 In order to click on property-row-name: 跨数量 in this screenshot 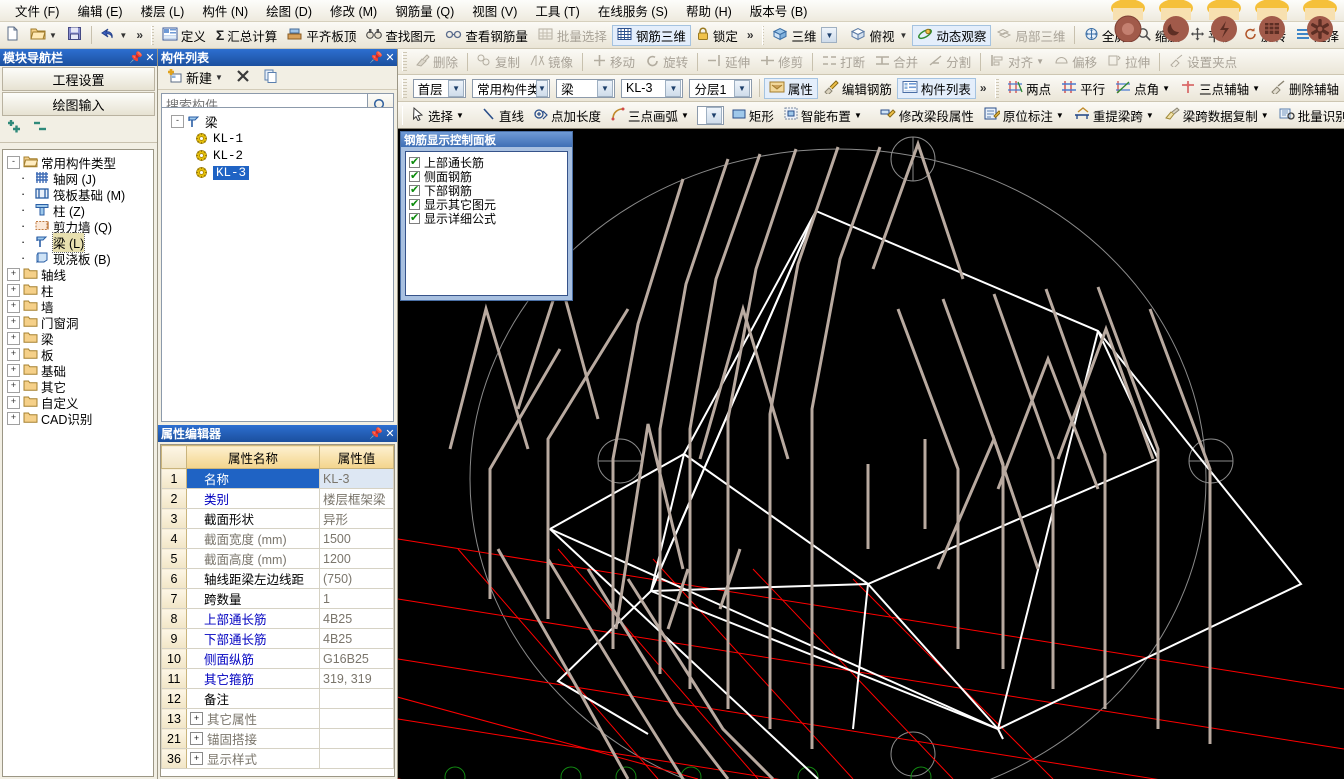, I will do `click(253, 598)`.